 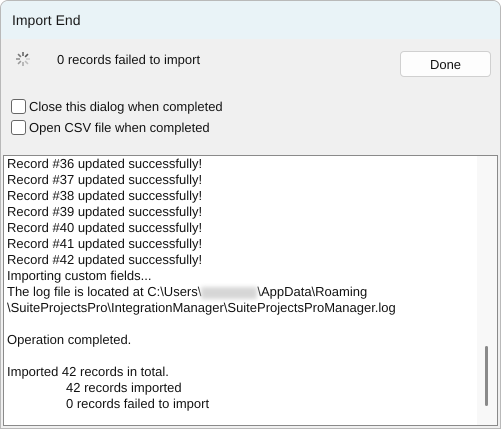 What do you see at coordinates (137, 404) in the screenshot?
I see `log-line: 0 records failed to import` at bounding box center [137, 404].